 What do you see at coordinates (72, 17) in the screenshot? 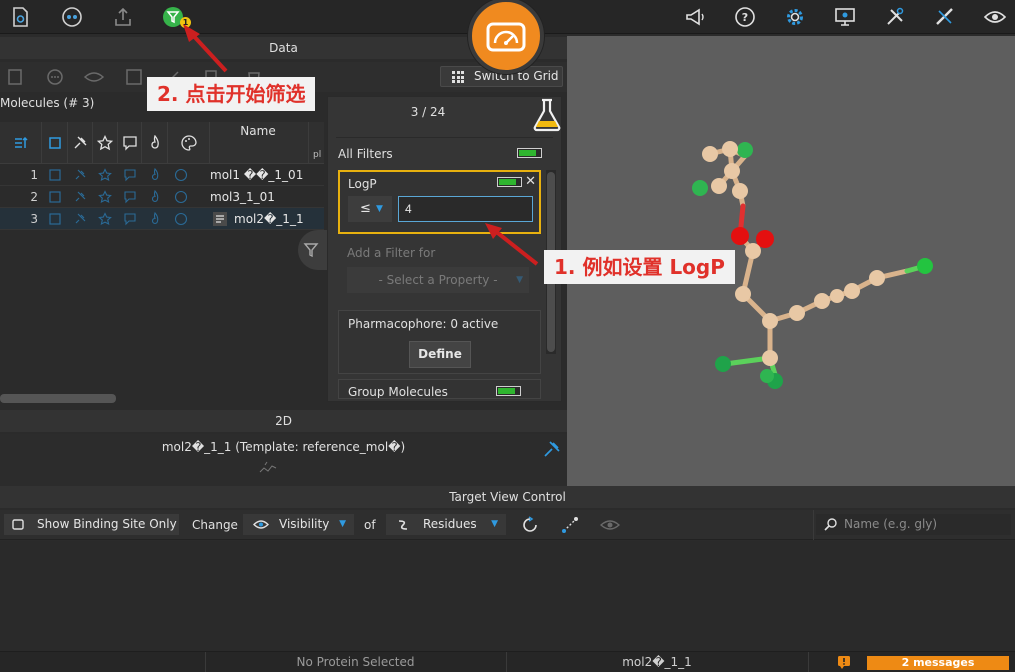
I see `pharmacophore-icon` at bounding box center [72, 17].